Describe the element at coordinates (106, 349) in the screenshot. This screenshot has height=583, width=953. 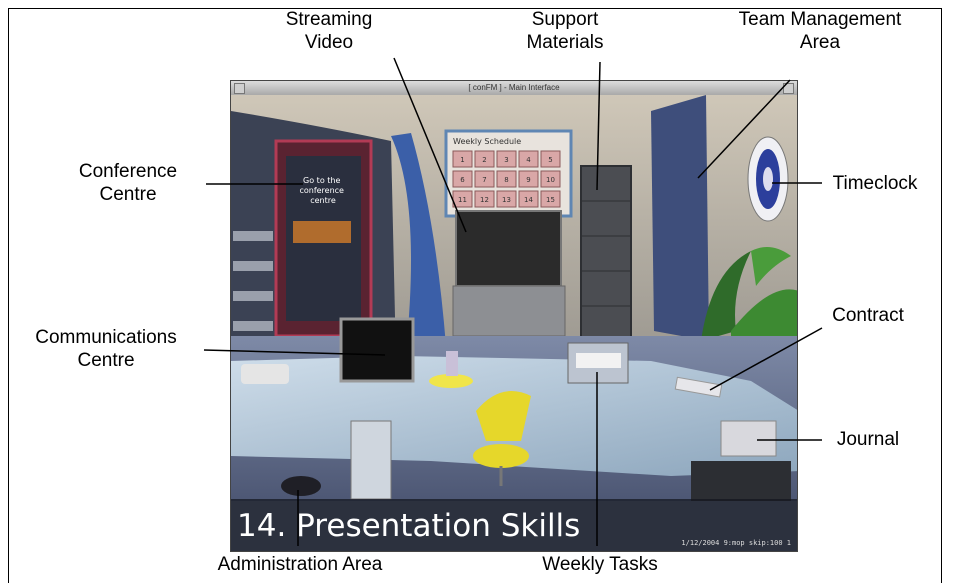
I see `callout-communications-centre: Communications Centre` at that location.